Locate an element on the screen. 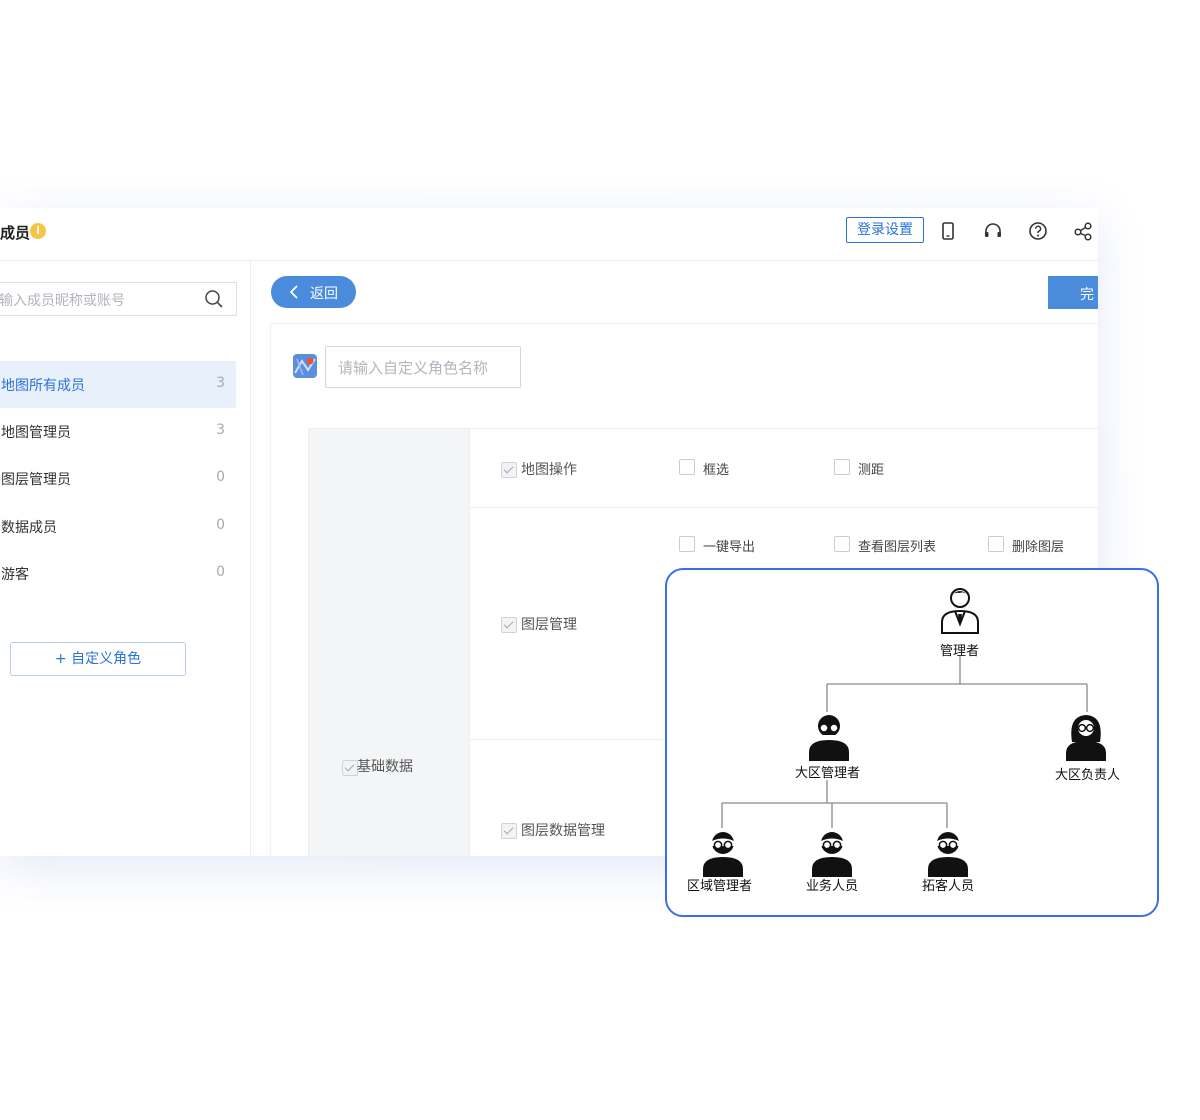 This screenshot has height=1120, width=1200. permission-label: 删除图层 is located at coordinates (1038, 547).